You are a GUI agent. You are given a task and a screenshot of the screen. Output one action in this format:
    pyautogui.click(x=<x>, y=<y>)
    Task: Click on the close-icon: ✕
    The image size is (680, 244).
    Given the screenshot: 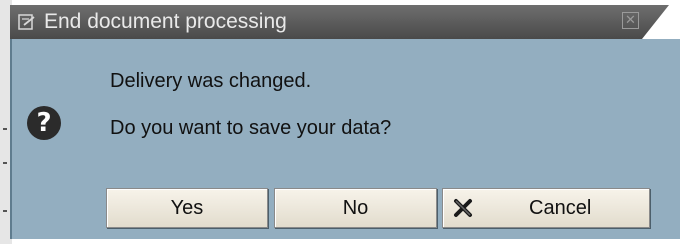 What is the action you would take?
    pyautogui.click(x=630, y=20)
    